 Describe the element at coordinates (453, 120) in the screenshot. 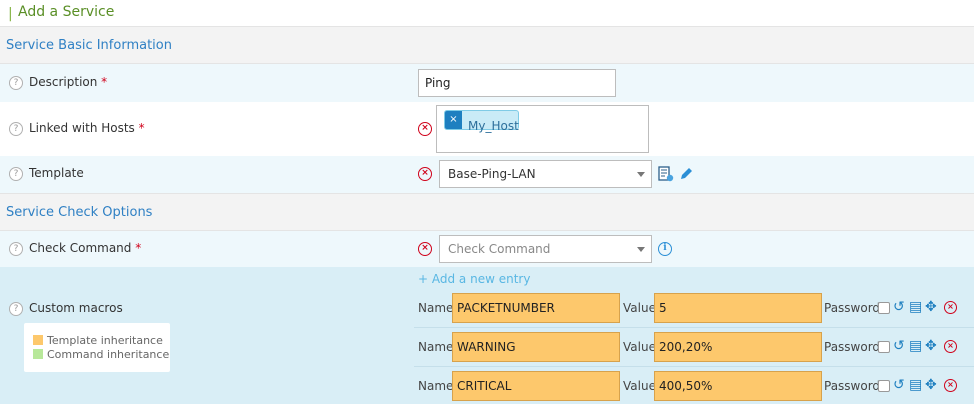

I see `tag-remove-icon: ×` at that location.